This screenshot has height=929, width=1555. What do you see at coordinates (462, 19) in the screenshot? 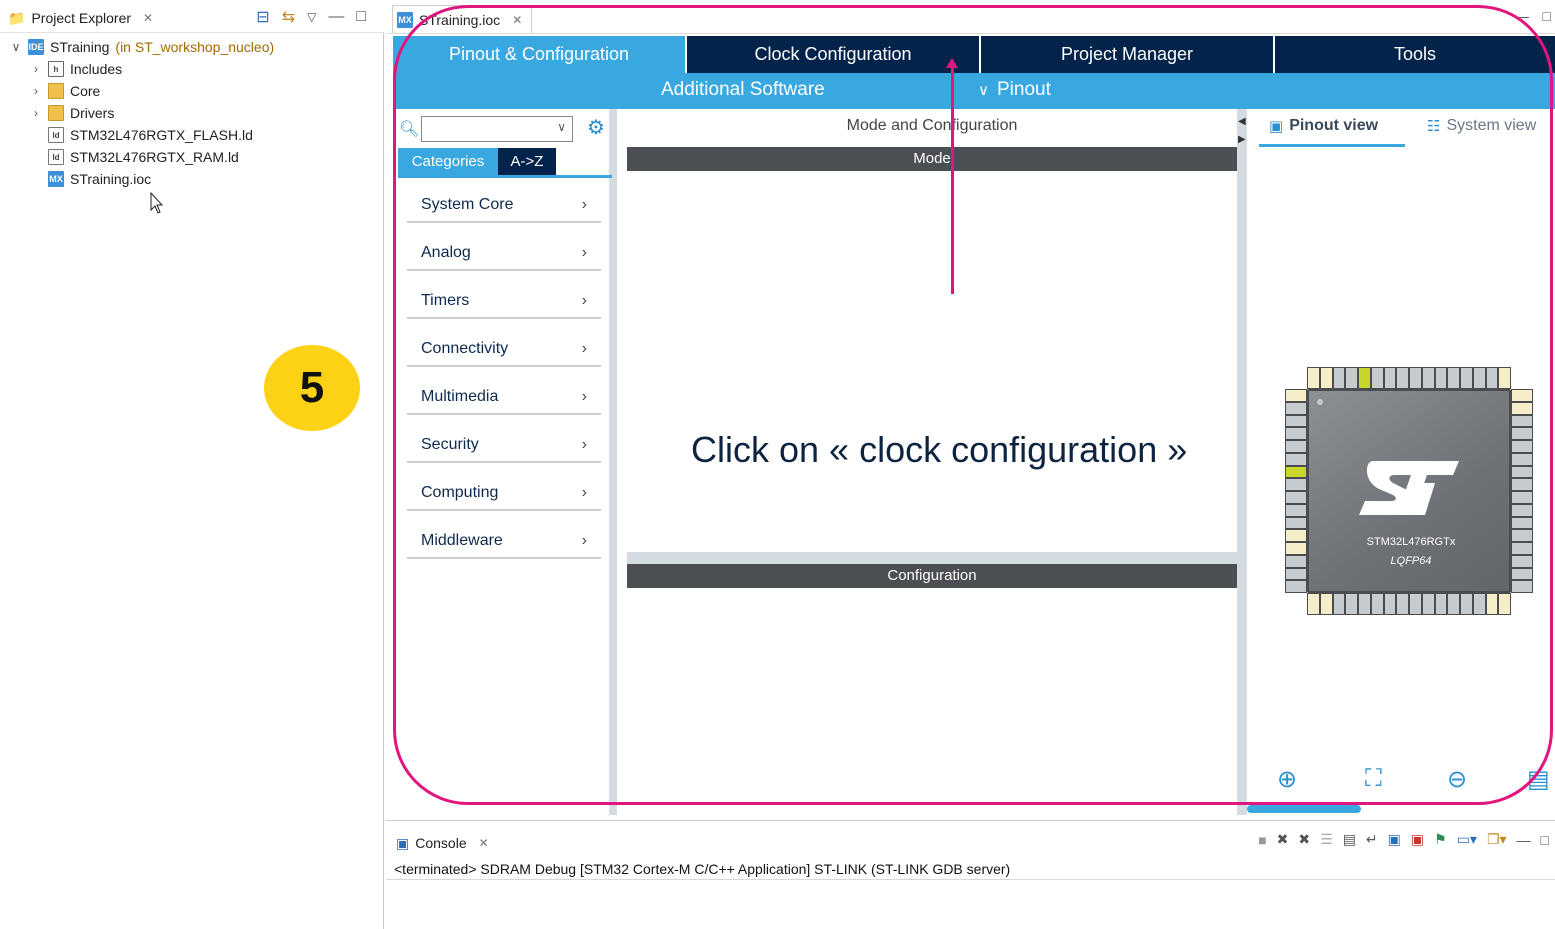
I see `editor-tab-ioc: MX STraining.ioc ✕` at bounding box center [462, 19].